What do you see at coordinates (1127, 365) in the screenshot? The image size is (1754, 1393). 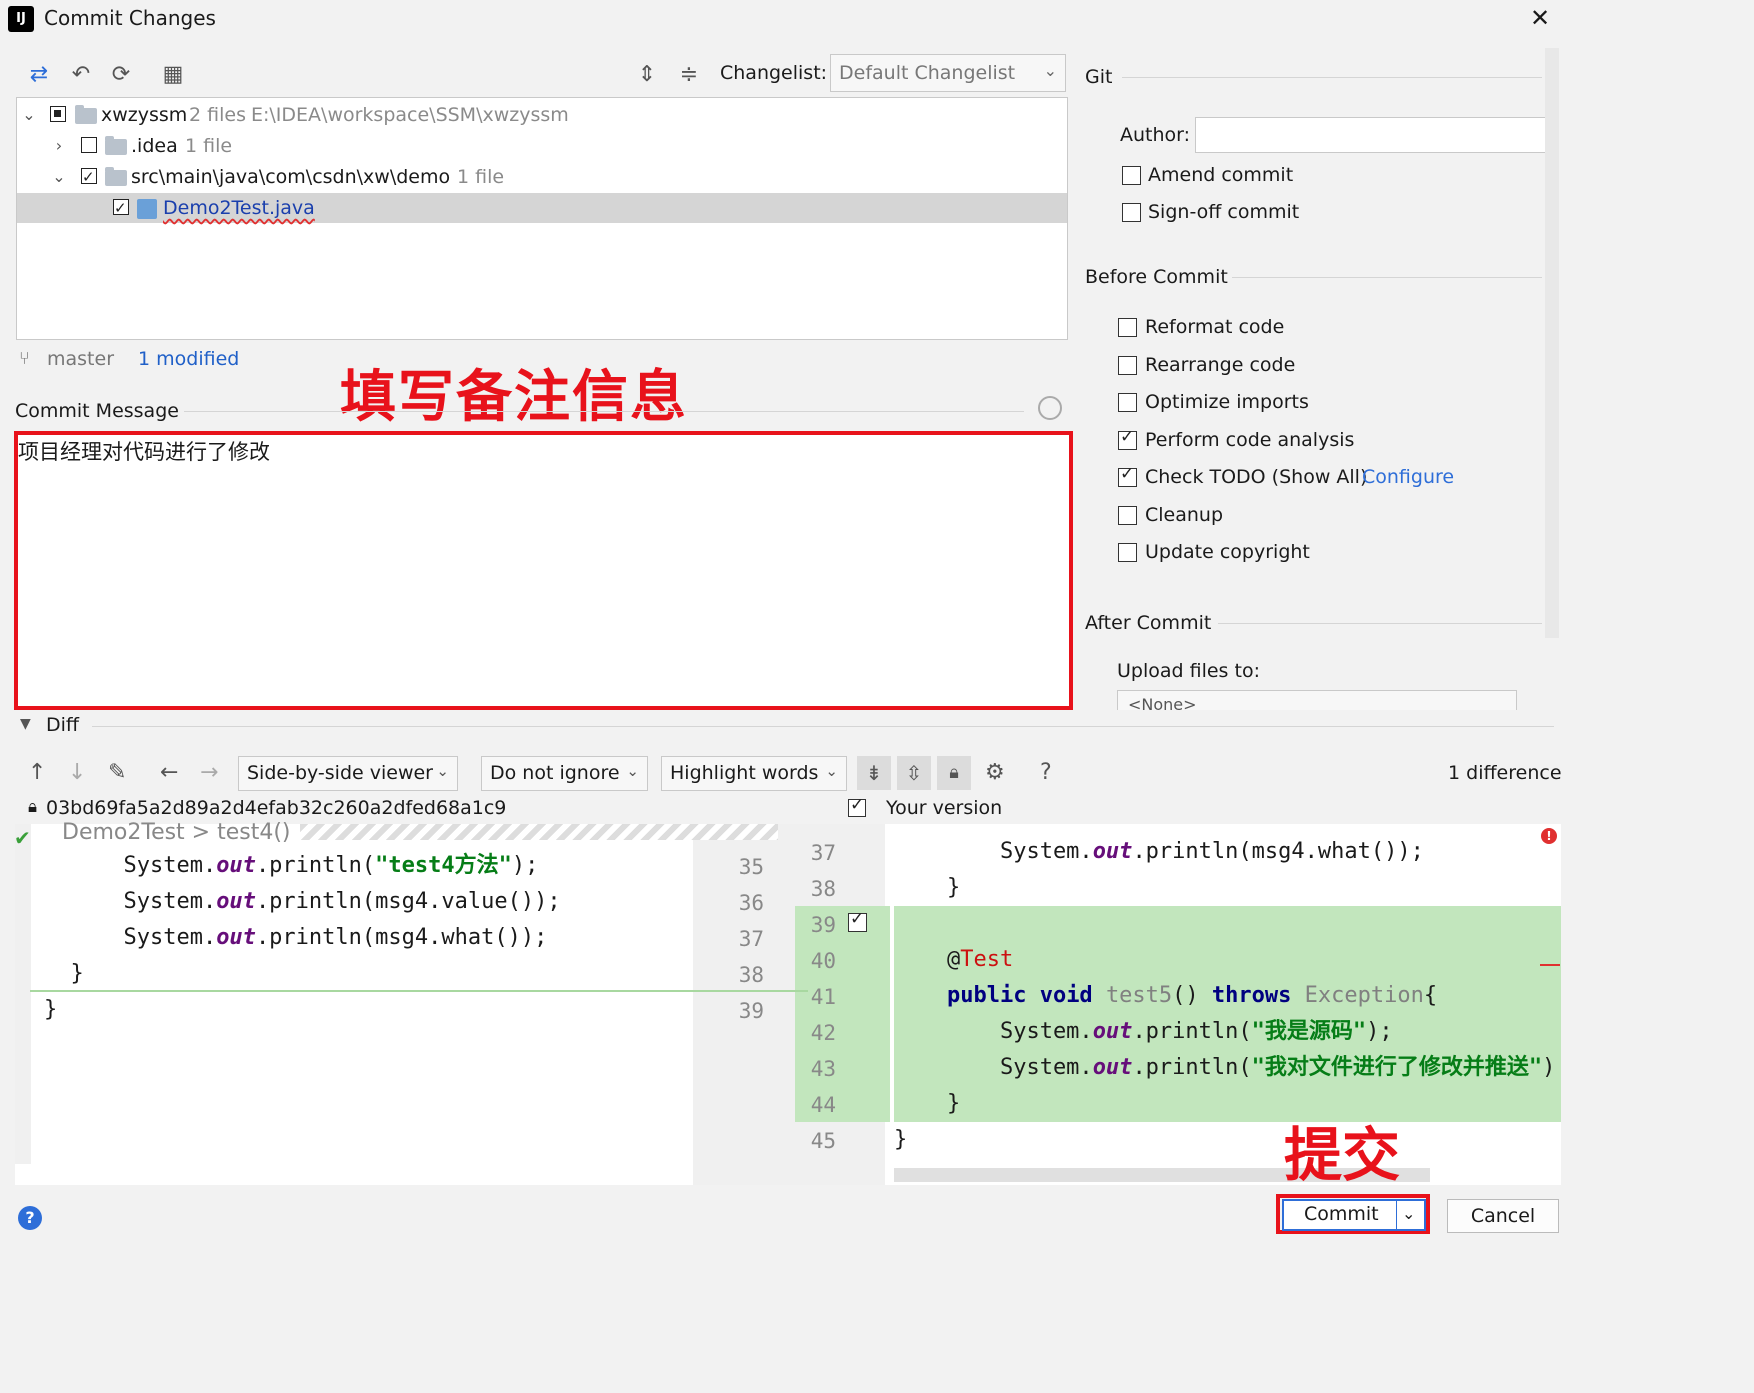 I see `rearrange-code-checkbox` at bounding box center [1127, 365].